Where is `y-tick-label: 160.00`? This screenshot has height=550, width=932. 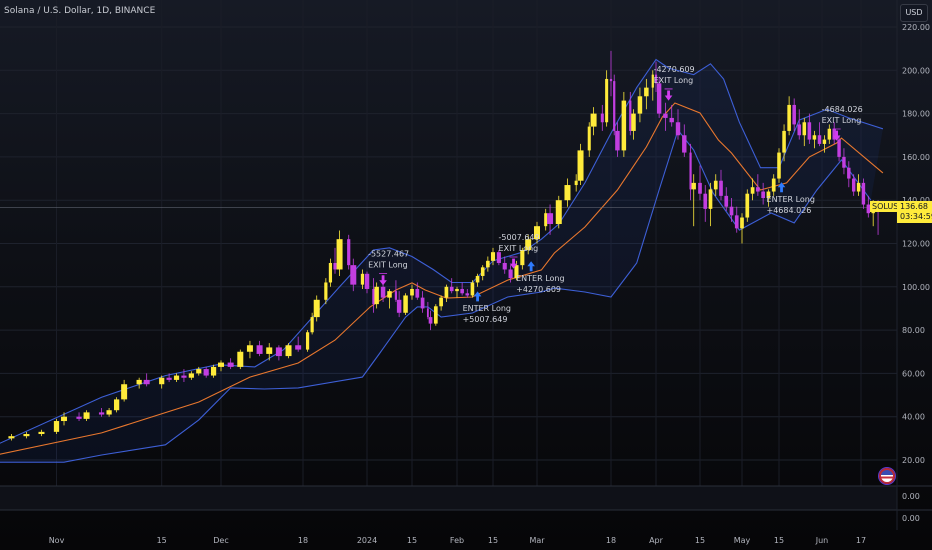 y-tick-label: 160.00 is located at coordinates (916, 157).